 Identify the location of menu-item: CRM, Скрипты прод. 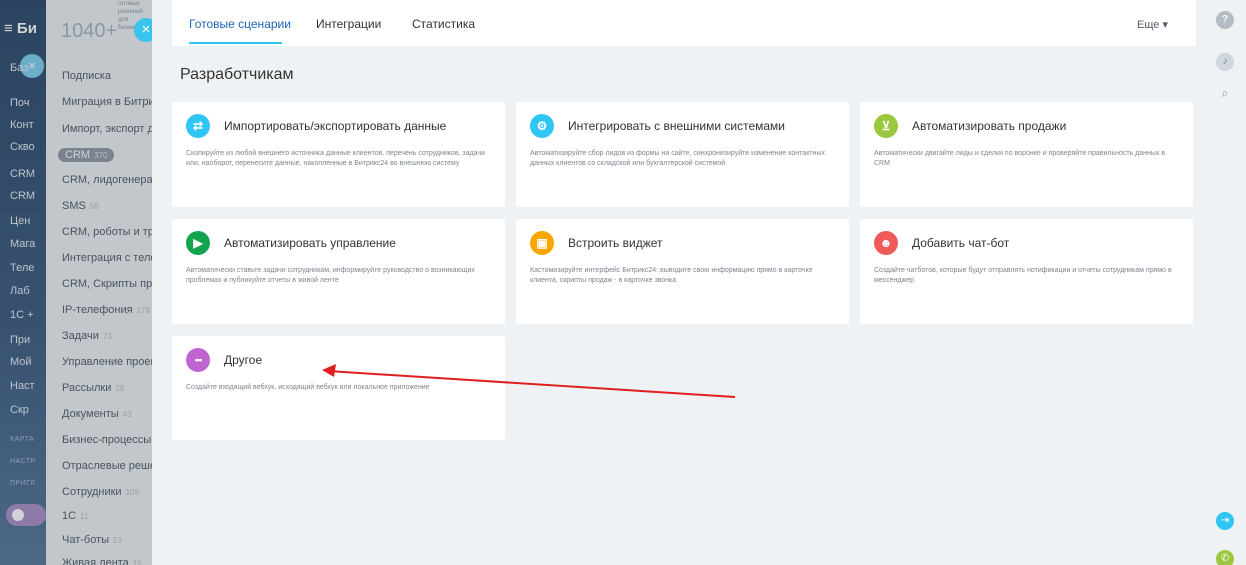
(107, 284).